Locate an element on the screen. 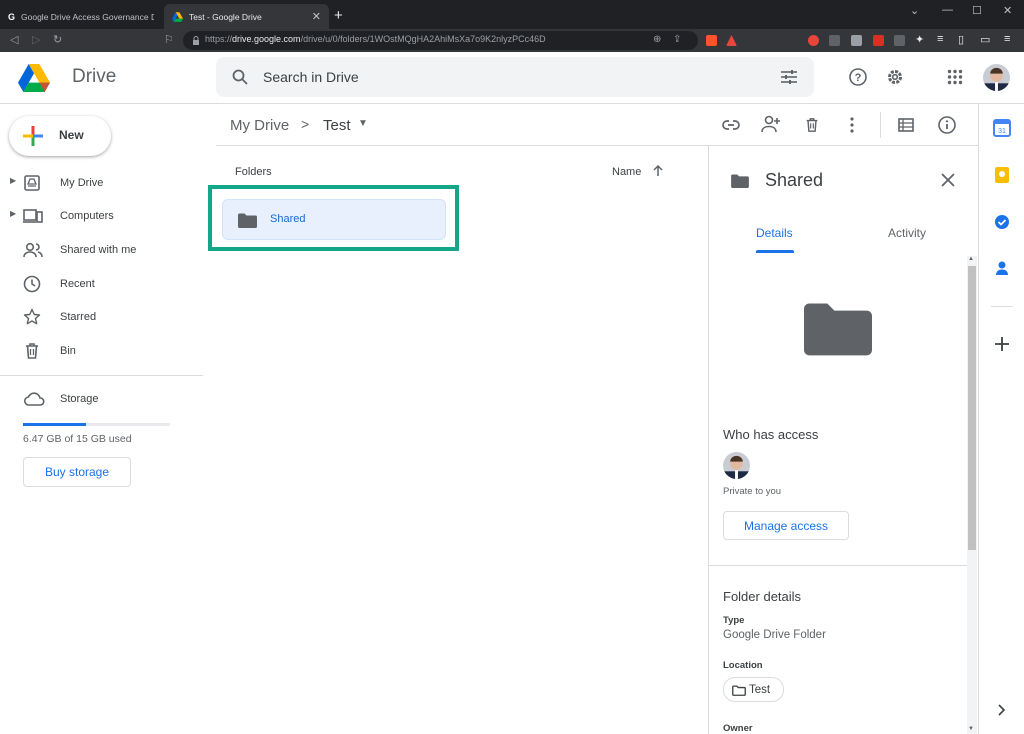 This screenshot has height=734, width=1024. drive-logo-icon is located at coordinates (34, 78).